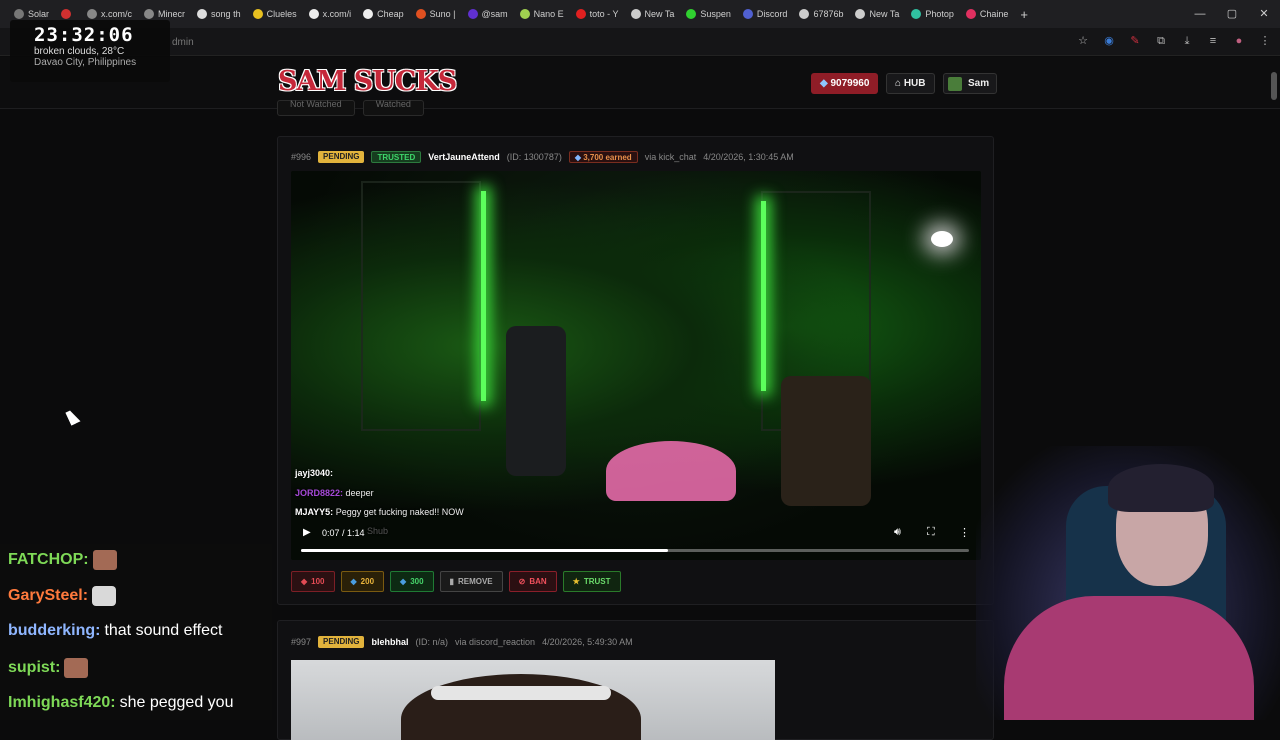 The height and width of the screenshot is (740, 1280). I want to click on chat-username: FATCHOP:, so click(48, 560).